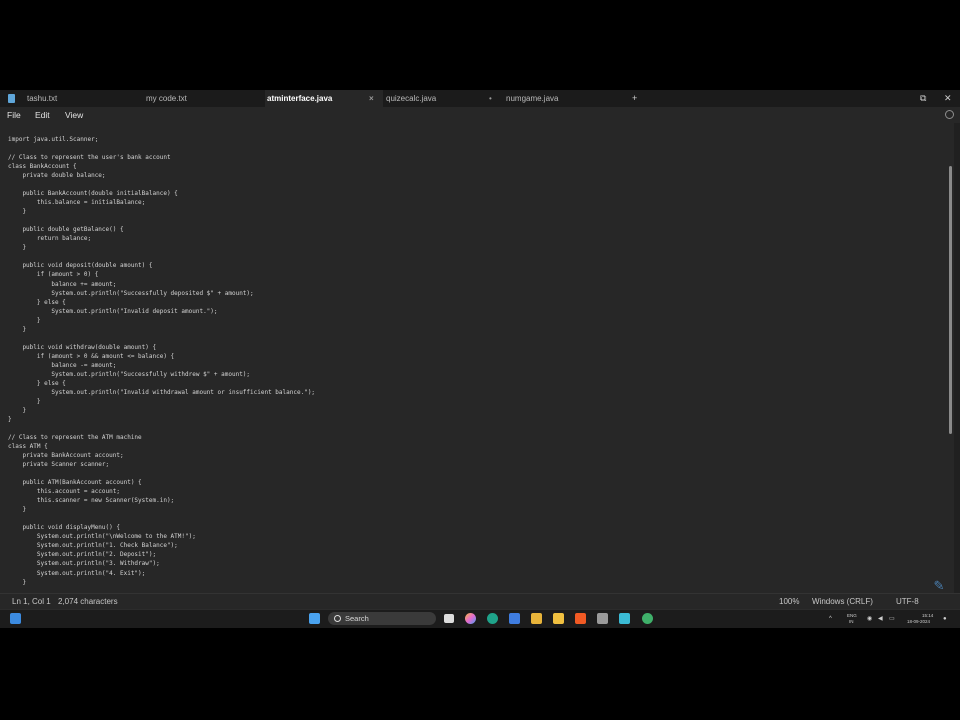 The width and height of the screenshot is (960, 720). I want to click on tab-numgame-java: numgame.java, so click(565, 98).